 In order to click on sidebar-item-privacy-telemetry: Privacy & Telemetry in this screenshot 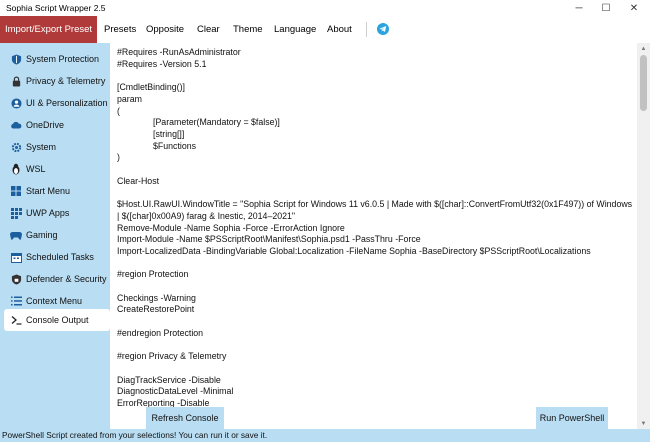, I will do `click(55, 81)`.